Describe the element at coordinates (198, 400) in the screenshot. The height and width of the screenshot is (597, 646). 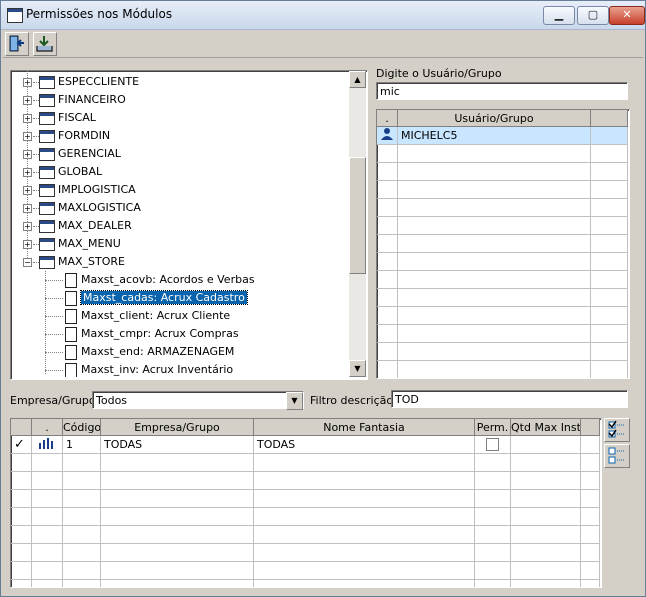
I see `empresa-select: Todos ▼` at that location.